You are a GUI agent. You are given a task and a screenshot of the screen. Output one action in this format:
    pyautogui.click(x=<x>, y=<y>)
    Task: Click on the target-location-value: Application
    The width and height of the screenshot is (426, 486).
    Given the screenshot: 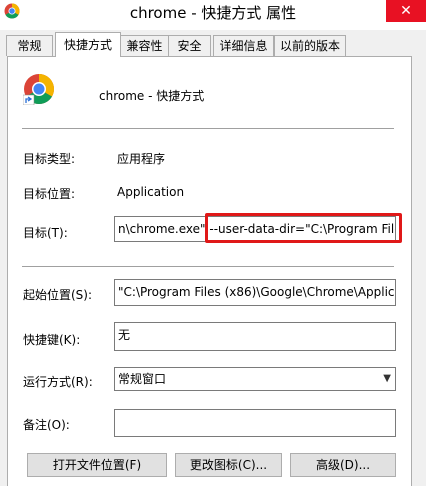 What is the action you would take?
    pyautogui.click(x=151, y=192)
    